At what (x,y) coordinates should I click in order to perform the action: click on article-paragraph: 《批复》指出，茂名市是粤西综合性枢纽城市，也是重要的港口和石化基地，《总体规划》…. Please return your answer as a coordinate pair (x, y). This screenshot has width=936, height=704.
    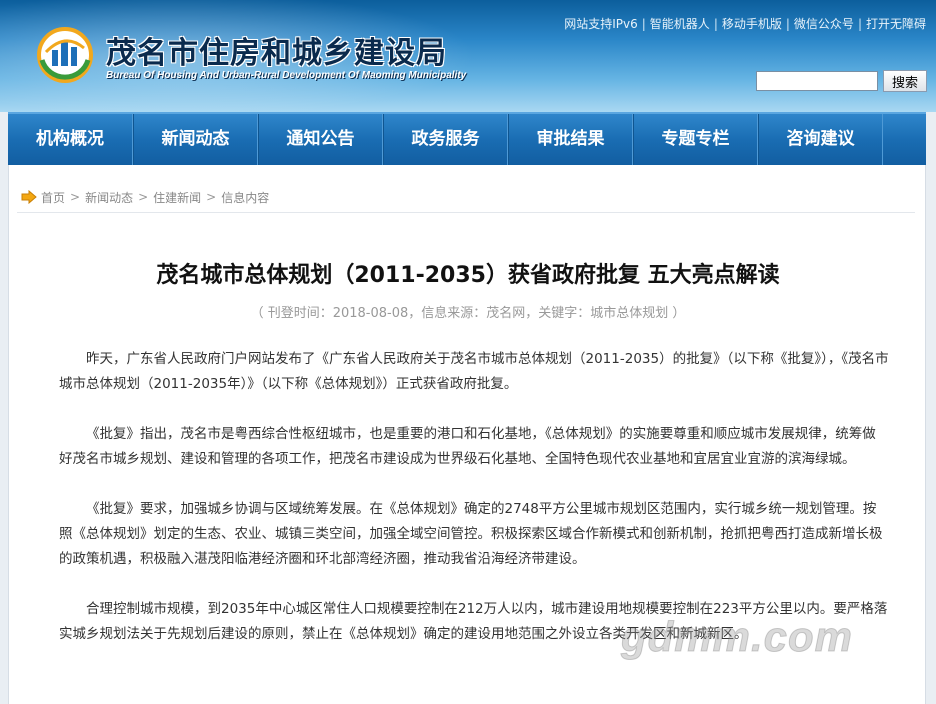
    Looking at the image, I should click on (467, 446).